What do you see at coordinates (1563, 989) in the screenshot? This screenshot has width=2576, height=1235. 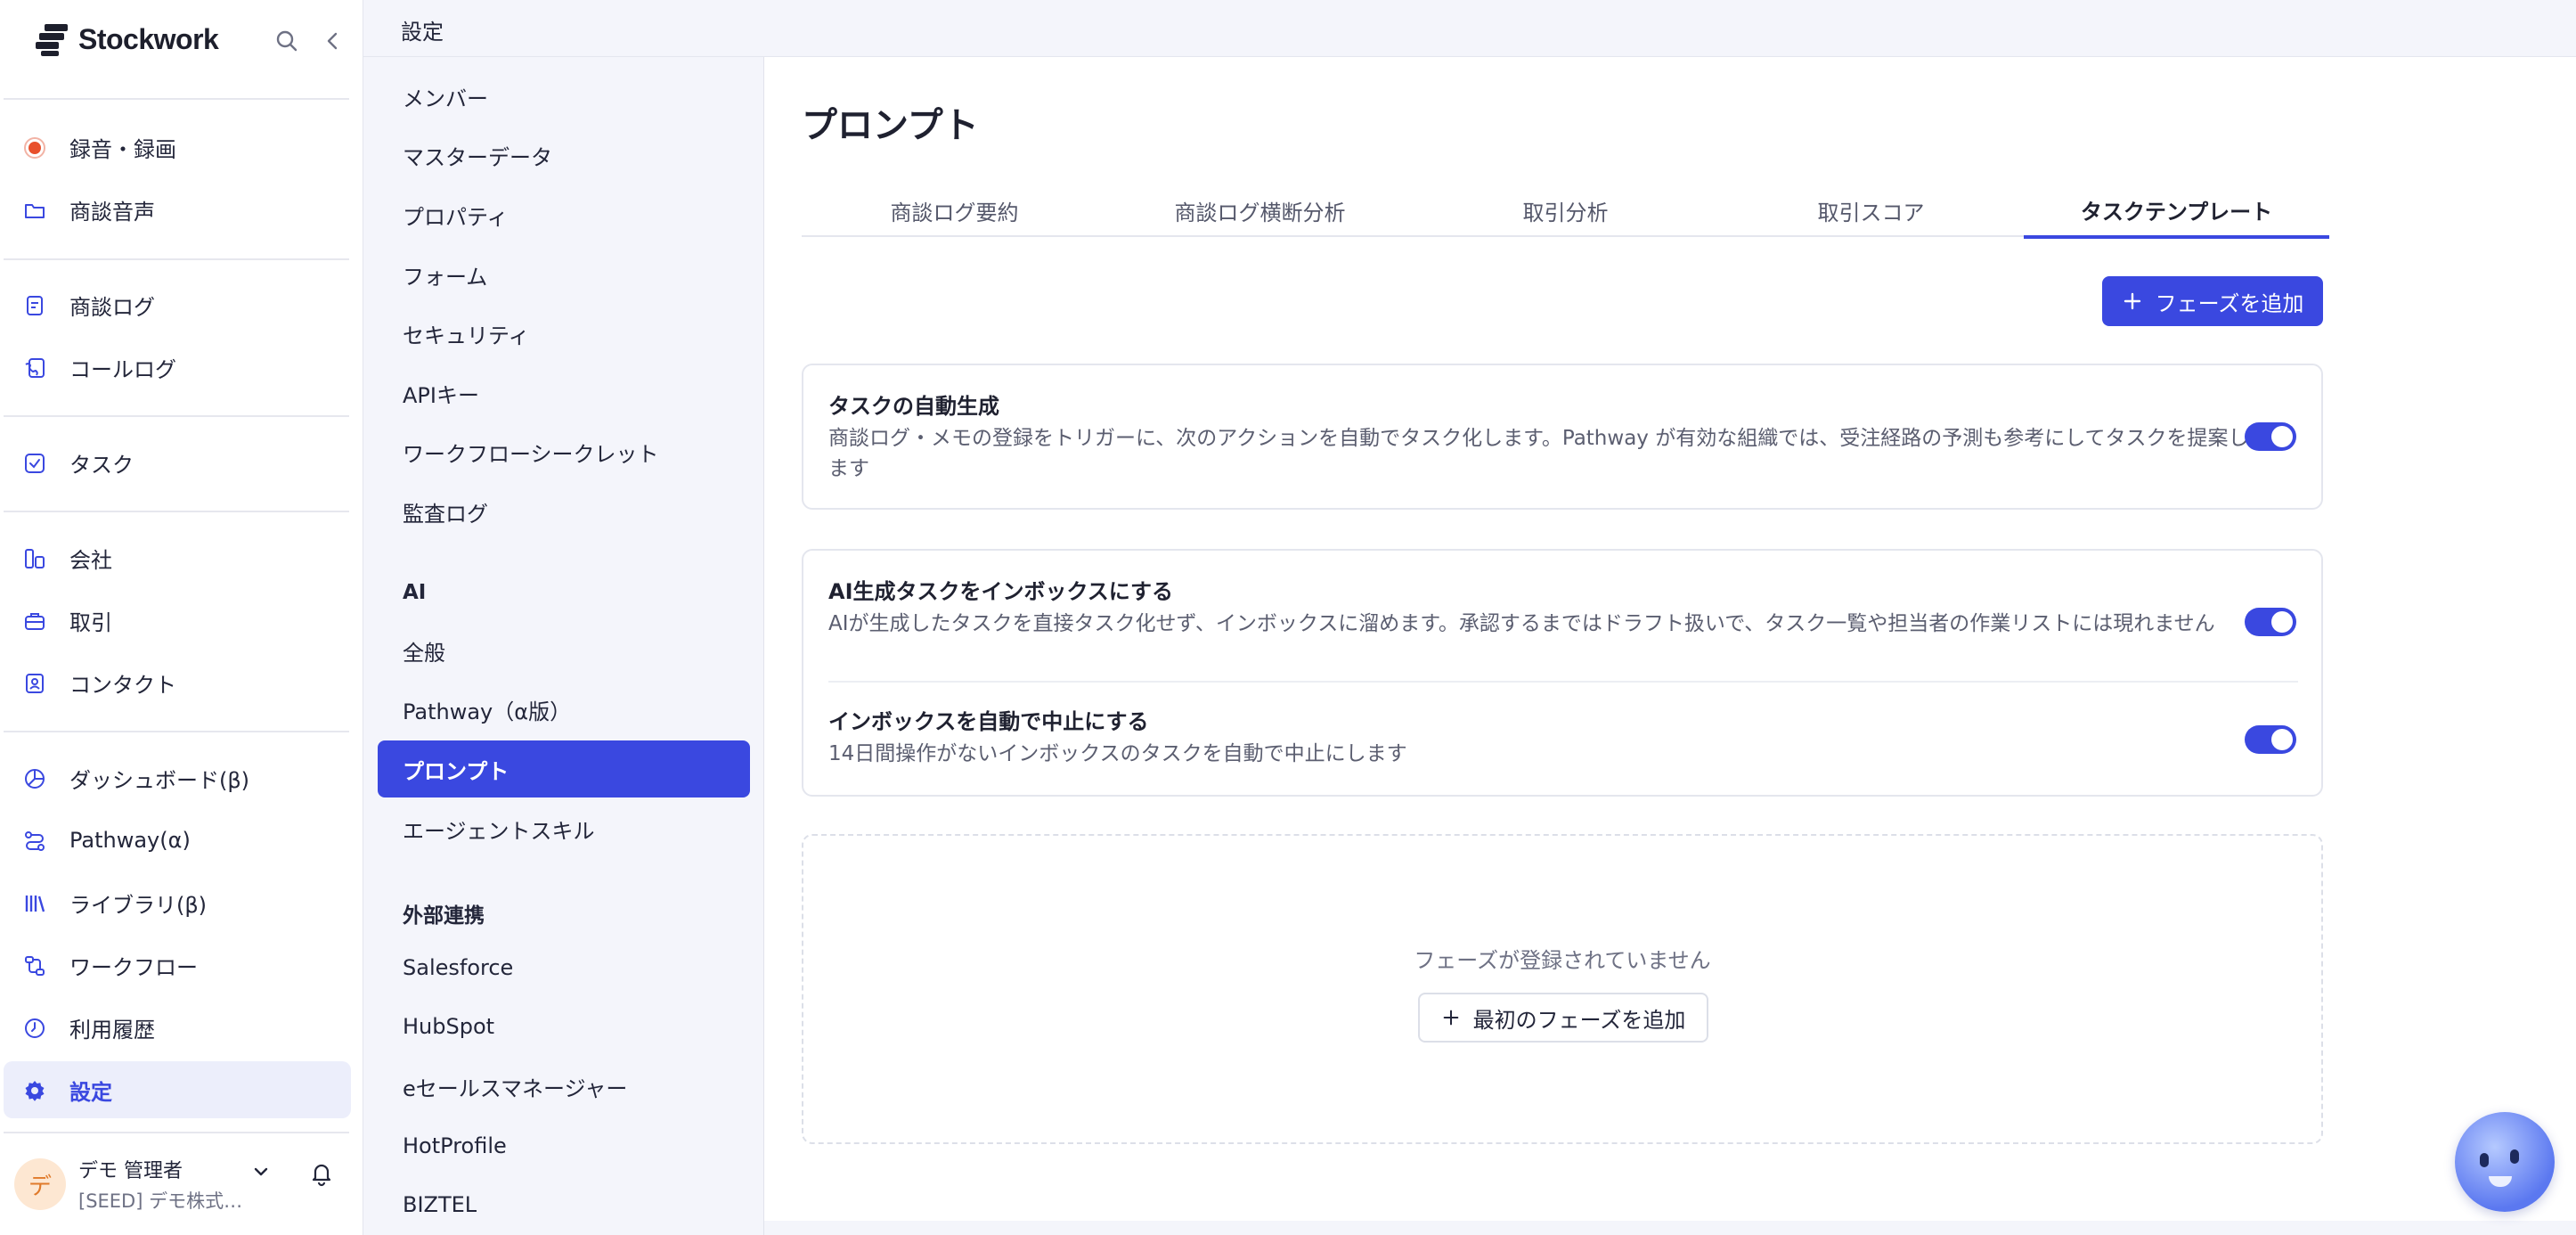 I see `phases-empty-state: フェーズが登録されていません 最初のフェーズを追加` at bounding box center [1563, 989].